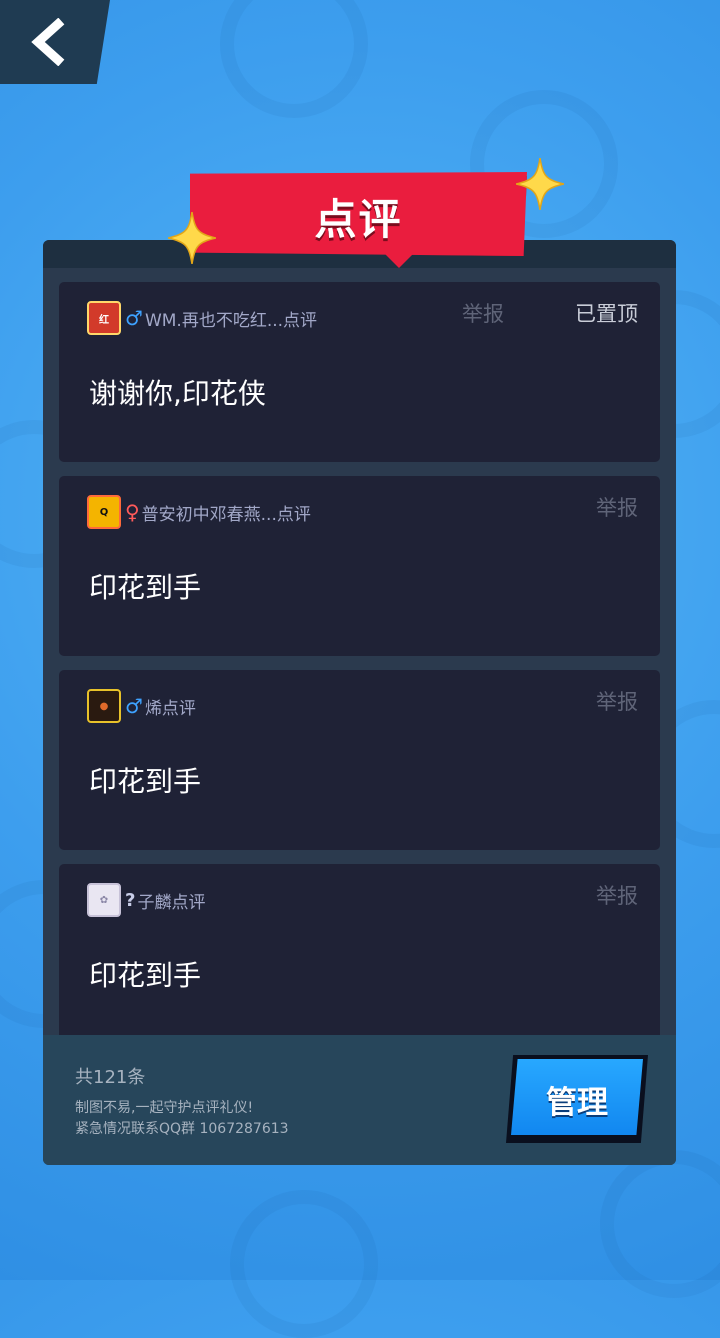  Describe the element at coordinates (170, 706) in the screenshot. I see `username: 烯点评` at that location.